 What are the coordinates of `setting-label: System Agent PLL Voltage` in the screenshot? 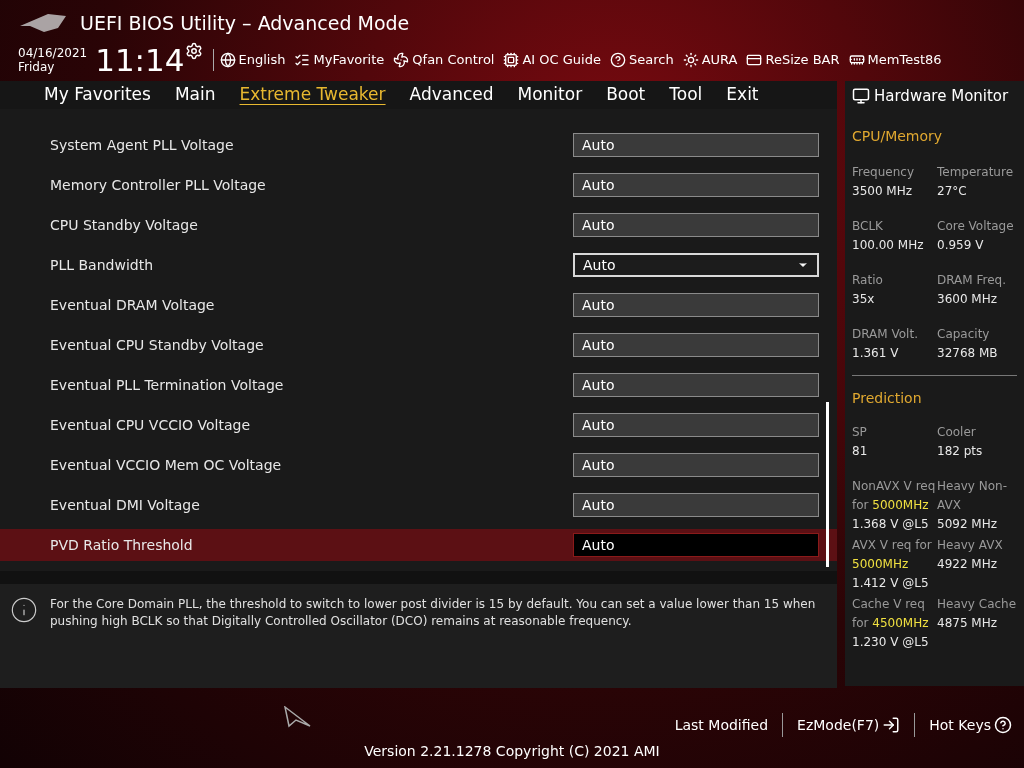 It's located at (142, 145).